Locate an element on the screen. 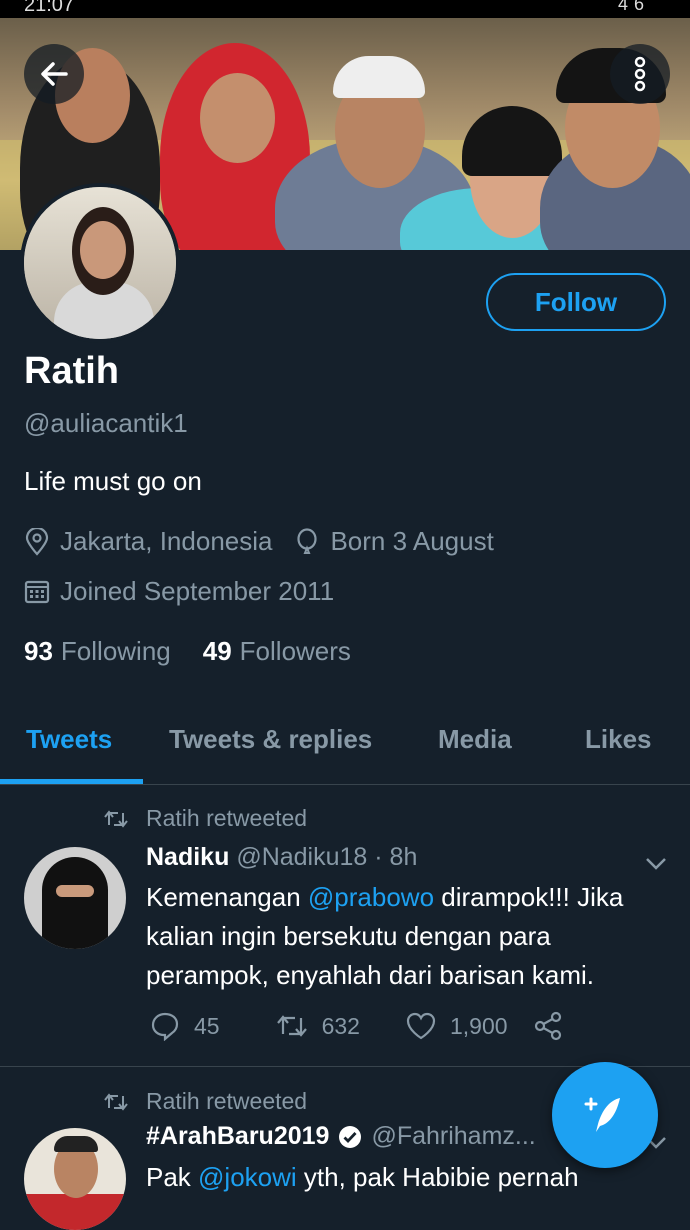  followers-link: 49 Followers is located at coordinates (277, 651).